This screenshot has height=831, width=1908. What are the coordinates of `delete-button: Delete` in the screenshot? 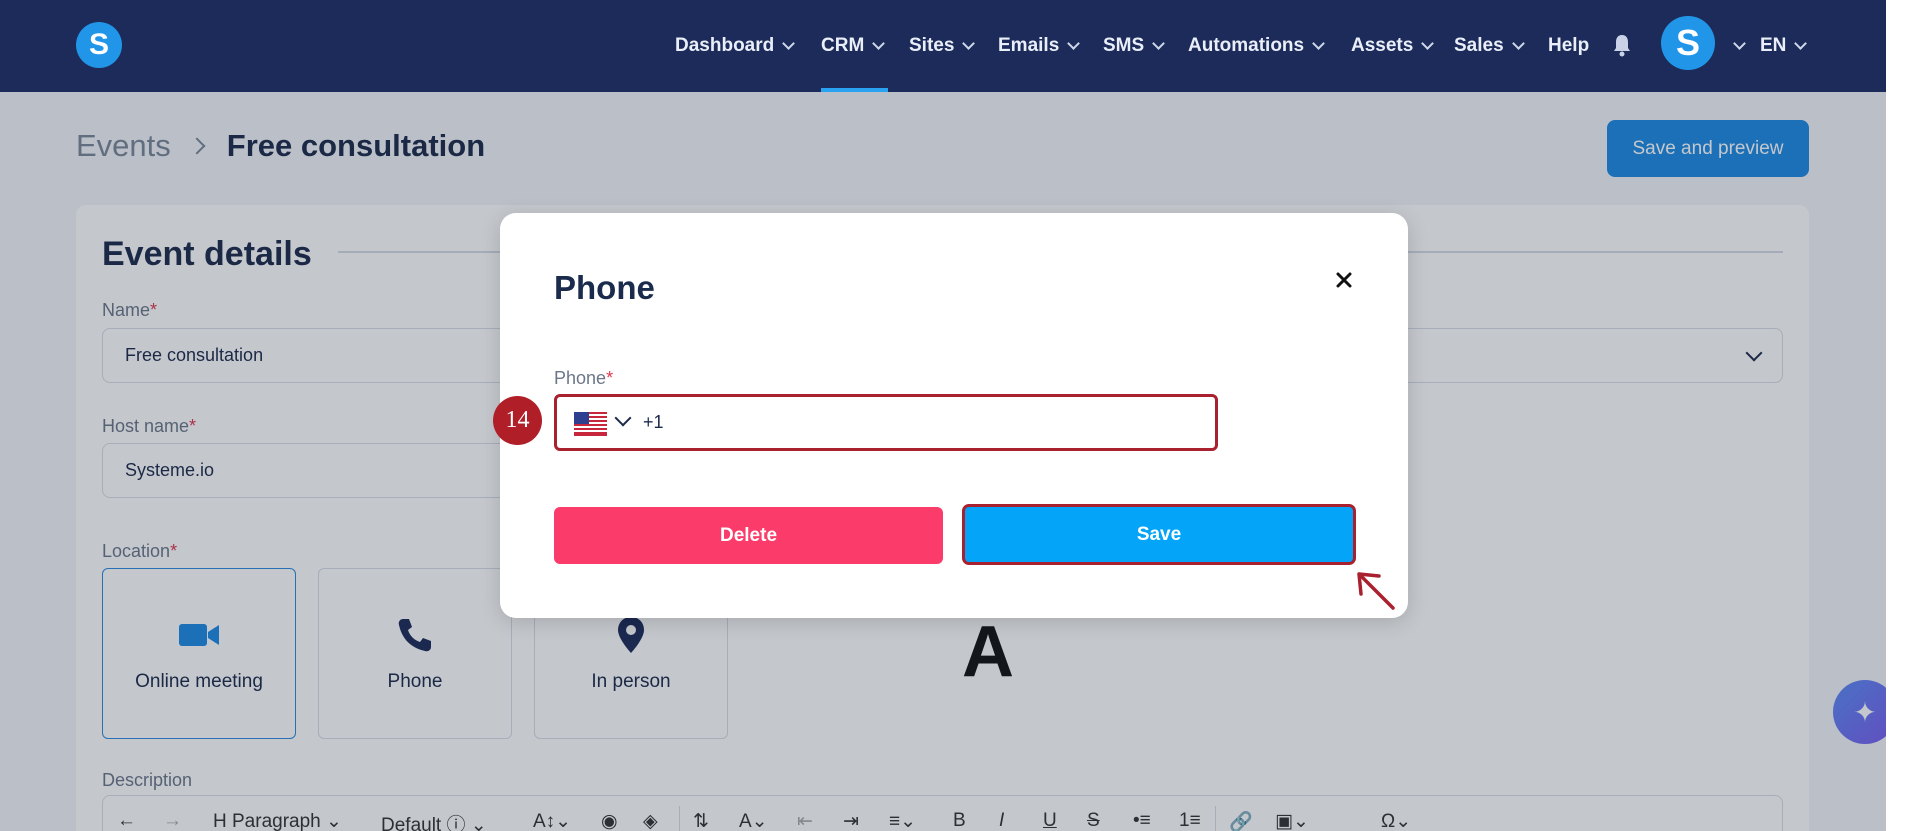 It's located at (748, 535).